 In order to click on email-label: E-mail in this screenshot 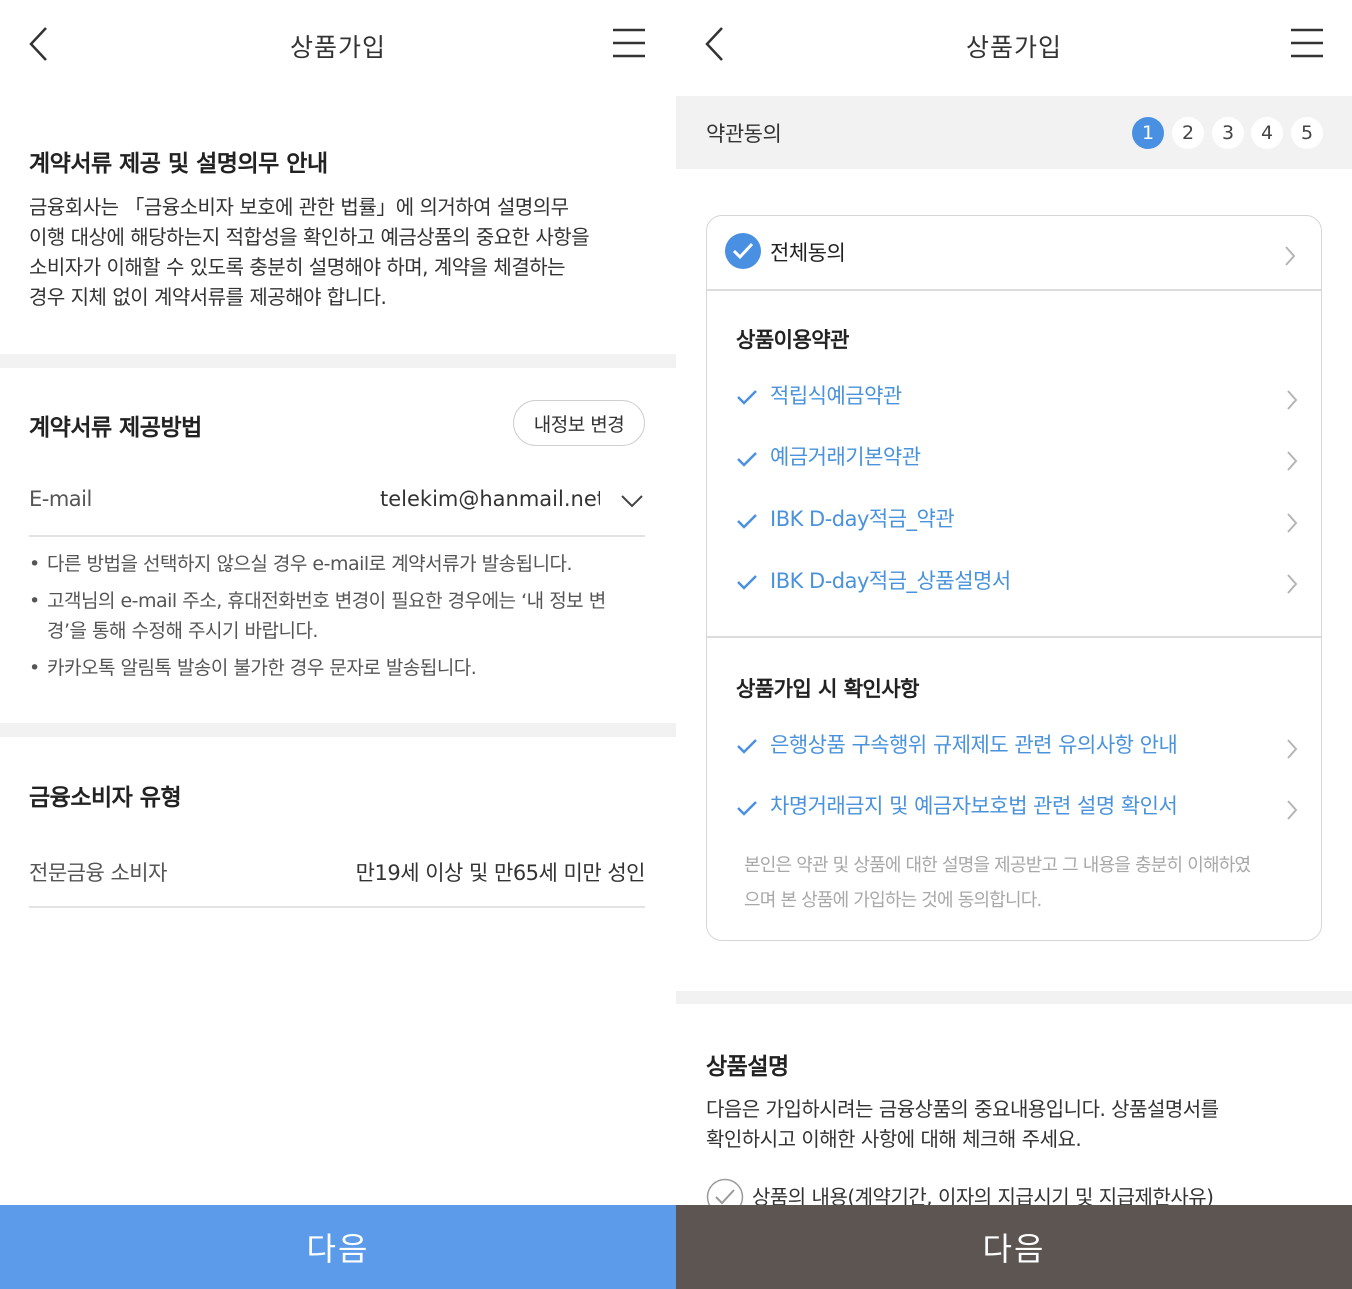, I will do `click(60, 499)`.